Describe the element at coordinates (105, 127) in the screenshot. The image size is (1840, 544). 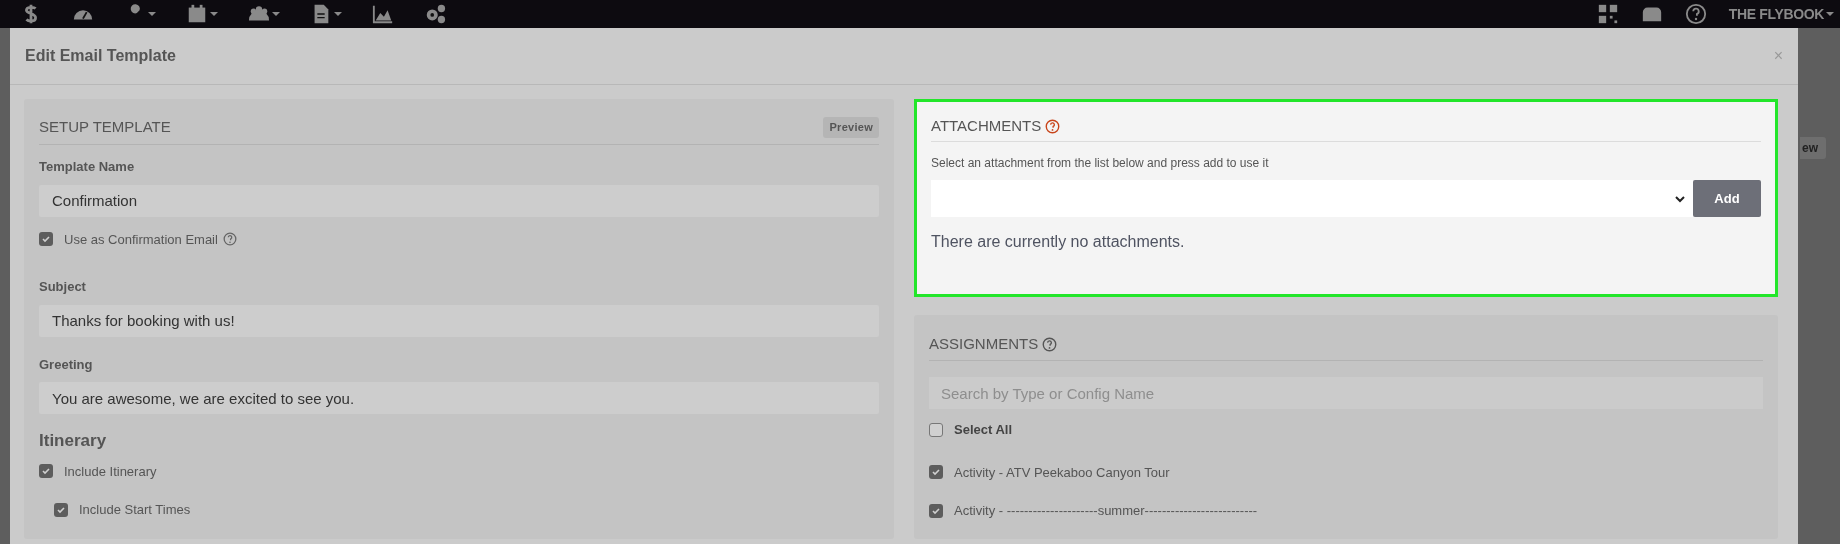
I see `section-heading: SETUP TEMPLATE` at that location.